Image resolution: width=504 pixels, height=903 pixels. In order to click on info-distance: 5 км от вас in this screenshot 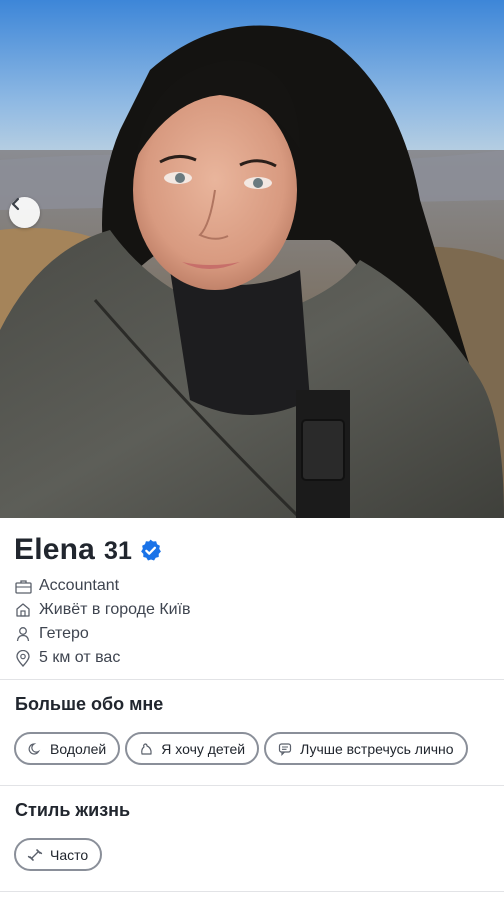, I will do `click(102, 658)`.